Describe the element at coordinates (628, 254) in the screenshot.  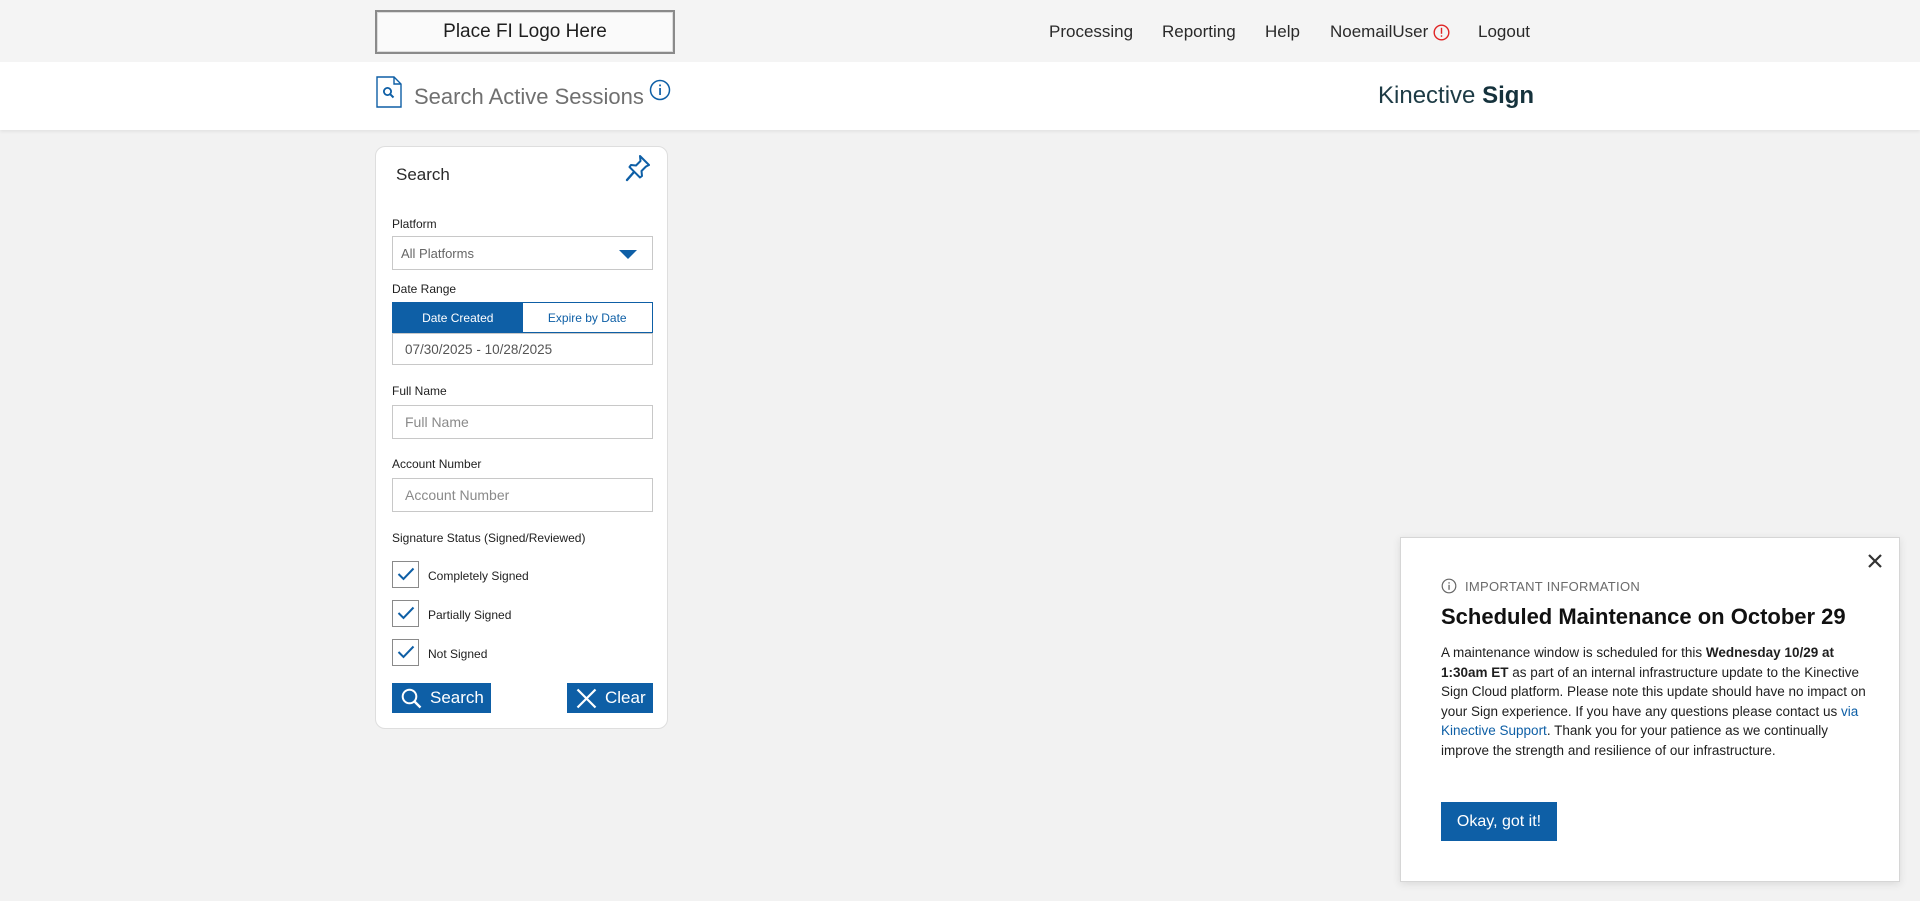
I see `caret-down-icon` at that location.